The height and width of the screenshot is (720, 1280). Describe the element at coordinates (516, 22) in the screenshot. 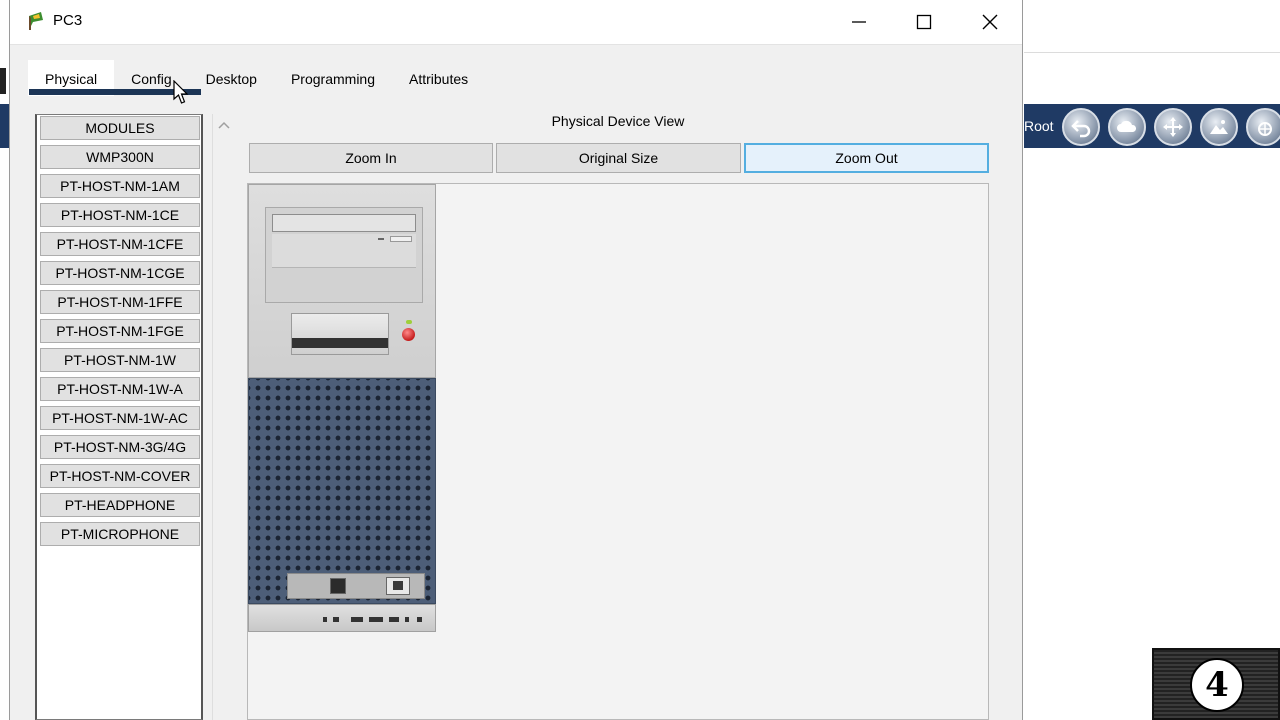

I see `title-bar: PC3` at that location.